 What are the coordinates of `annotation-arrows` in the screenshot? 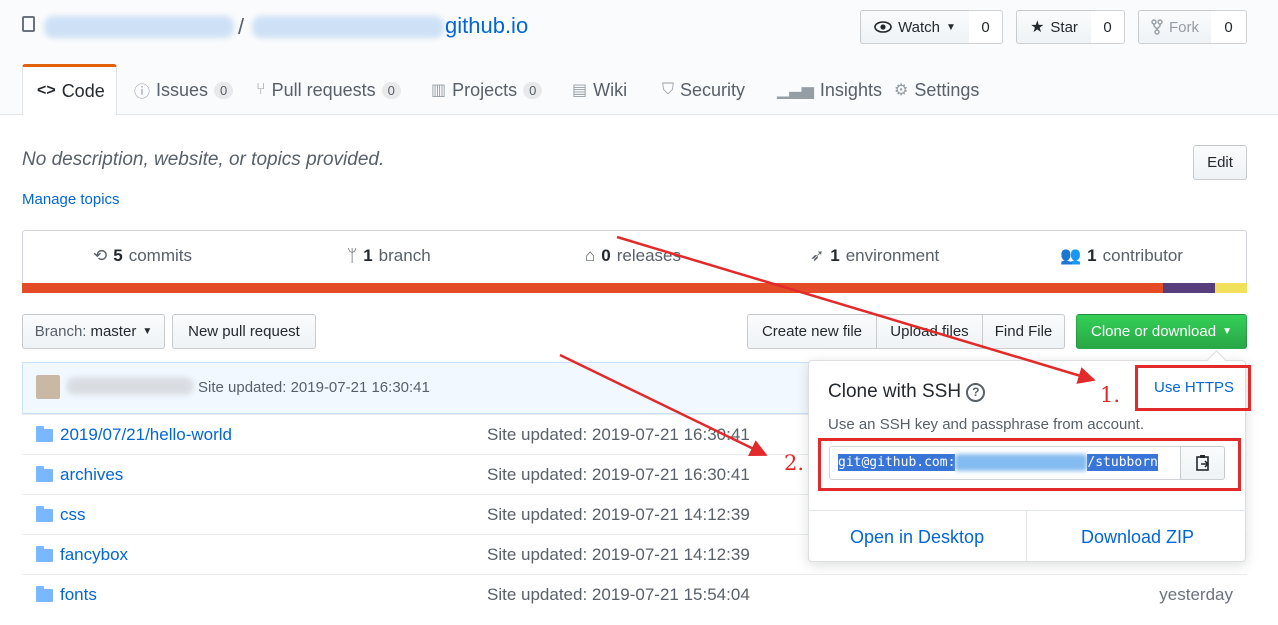 It's located at (827, 346).